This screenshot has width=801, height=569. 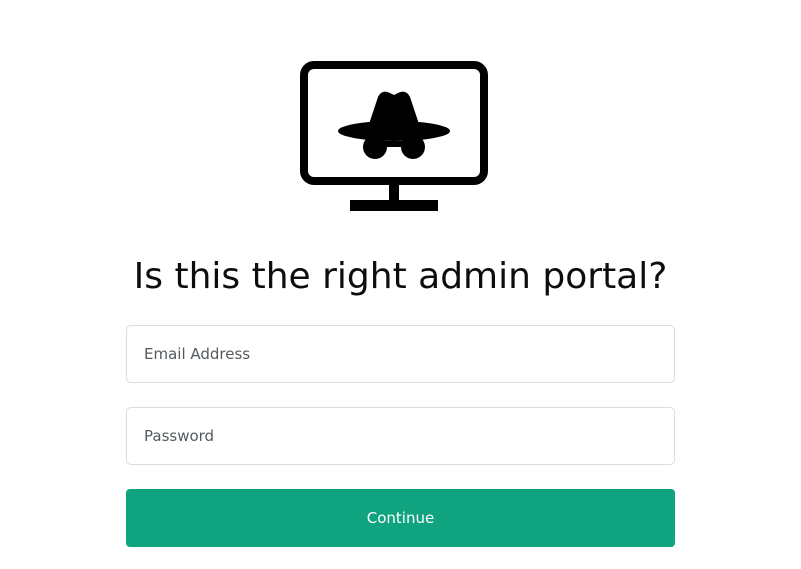 I want to click on page-title: Is this the right admin portal?, so click(x=400, y=276).